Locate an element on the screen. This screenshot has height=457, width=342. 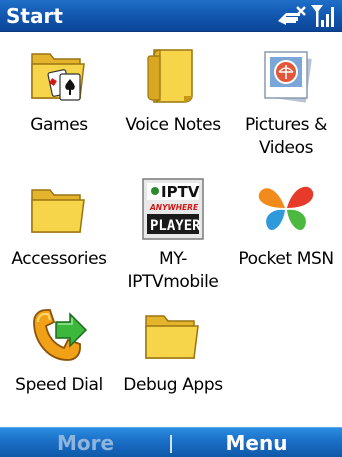
app-my-iptvmobile: IPTV ANYWHERE PLAYER MY- IPTVmobile is located at coordinates (173, 236).